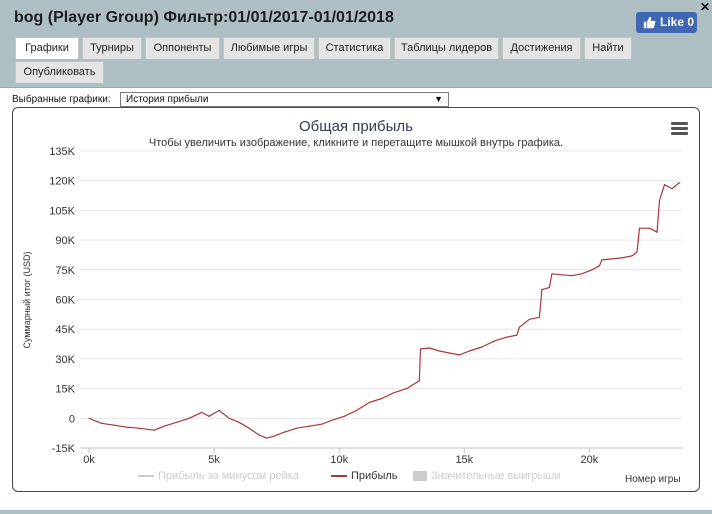 The image size is (712, 514). Describe the element at coordinates (420, 476) in the screenshot. I see `legend-box-icon` at that location.